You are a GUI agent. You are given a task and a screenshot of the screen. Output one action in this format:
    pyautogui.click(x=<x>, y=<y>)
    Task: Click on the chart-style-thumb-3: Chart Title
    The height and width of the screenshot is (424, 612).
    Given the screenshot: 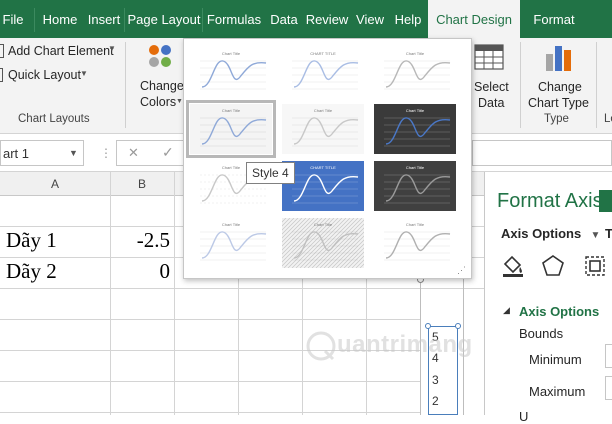 What is the action you would take?
    pyautogui.click(x=415, y=72)
    